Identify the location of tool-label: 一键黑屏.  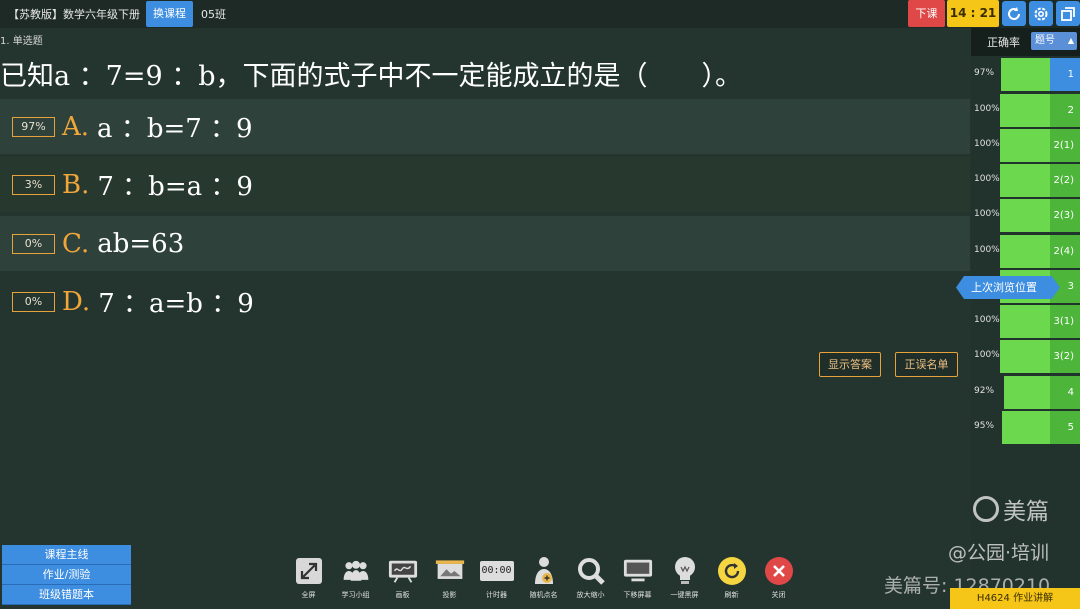
(684, 595).